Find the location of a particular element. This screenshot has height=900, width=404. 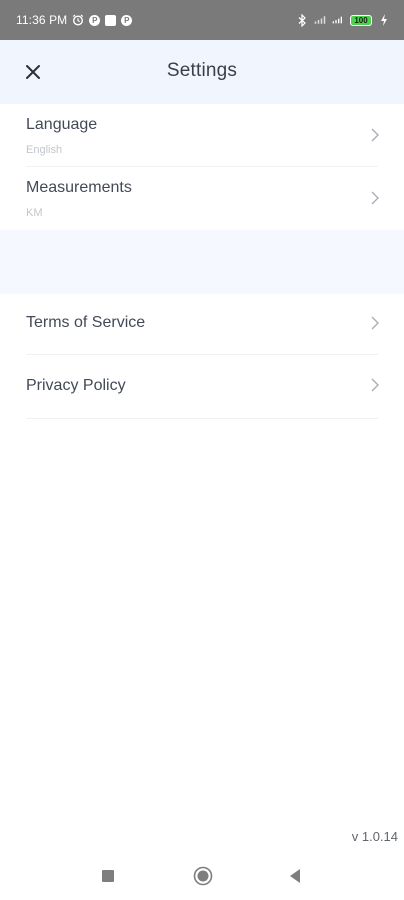

status-bar: 11:36 PM P P 100 is located at coordinates (202, 20).